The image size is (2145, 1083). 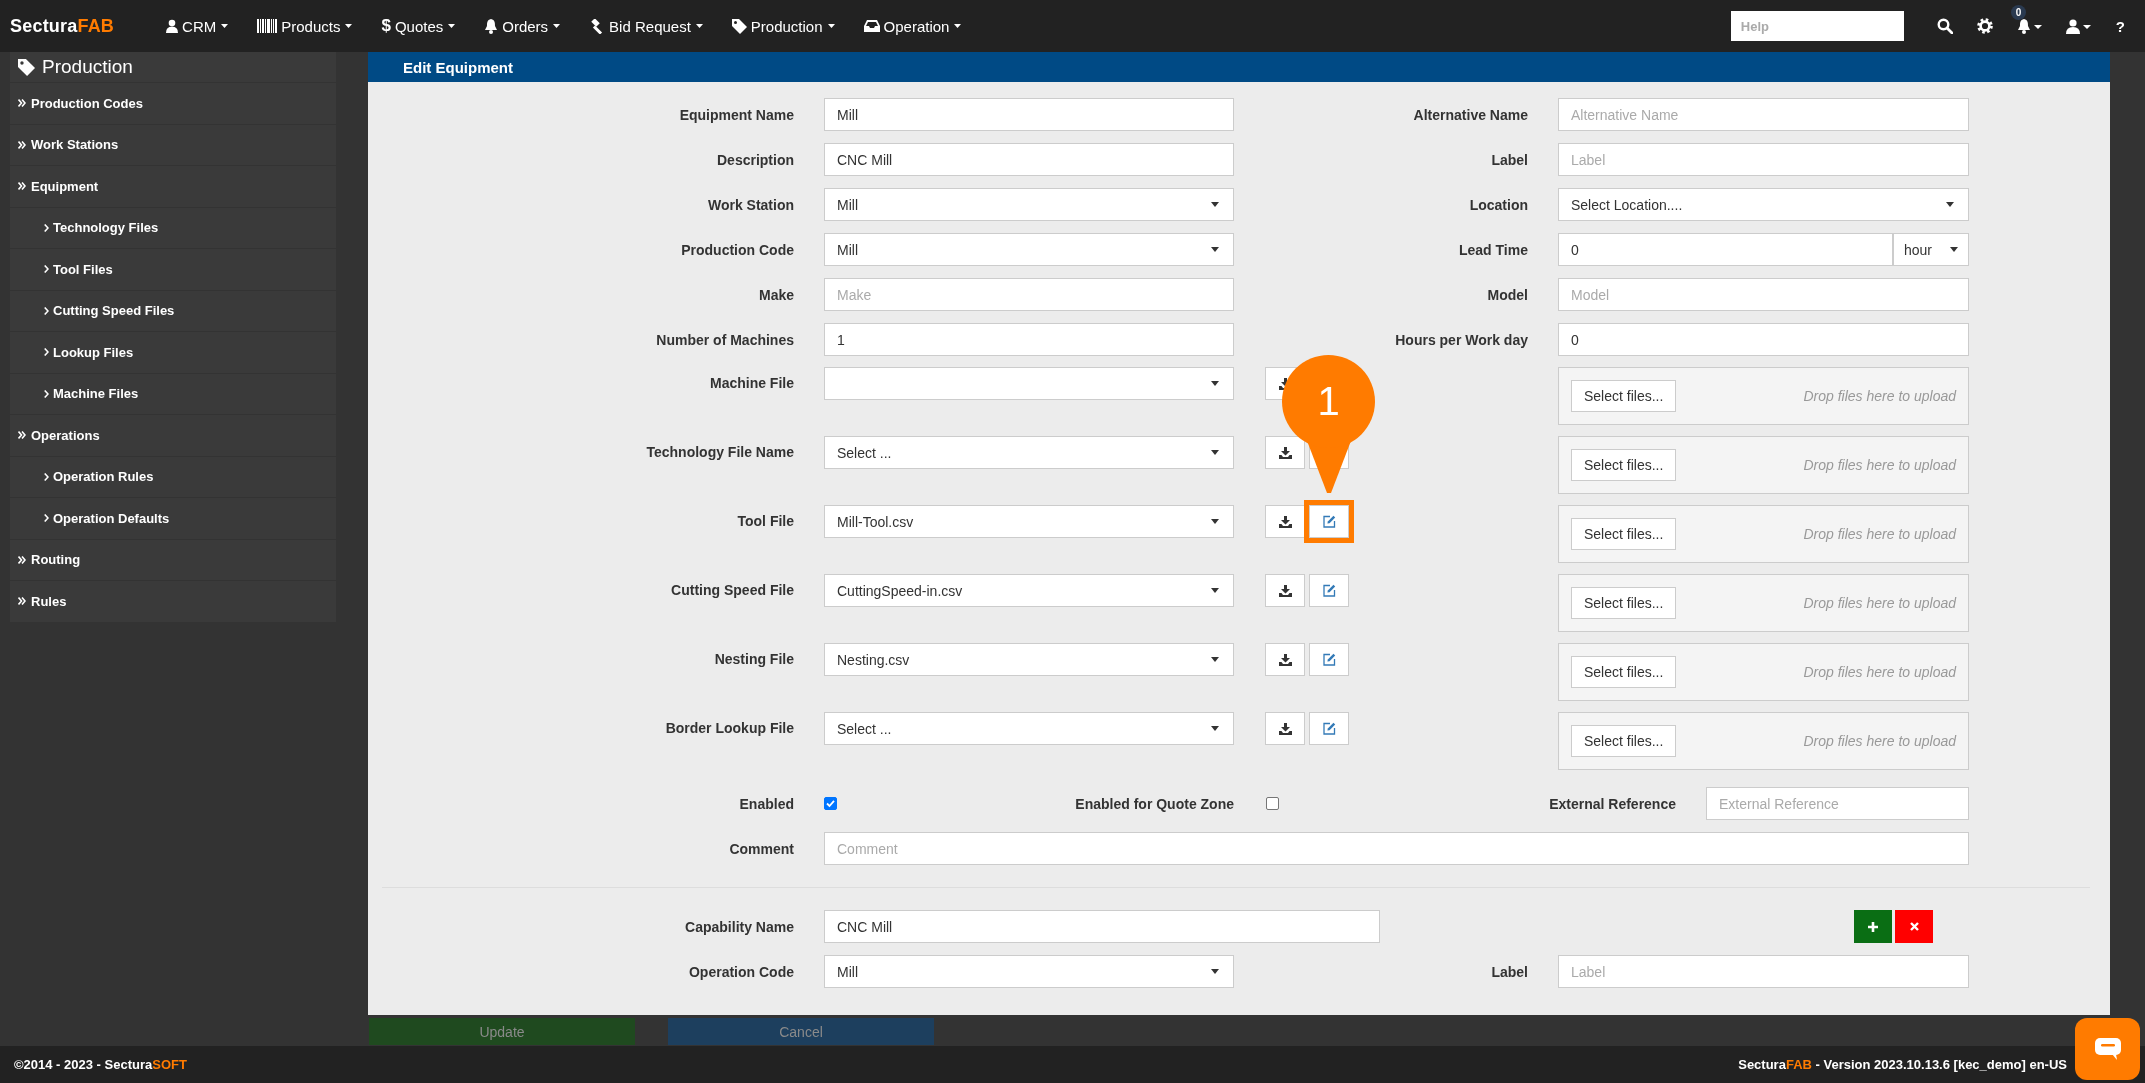 I want to click on unit-dropdown: hour, so click(x=1931, y=249).